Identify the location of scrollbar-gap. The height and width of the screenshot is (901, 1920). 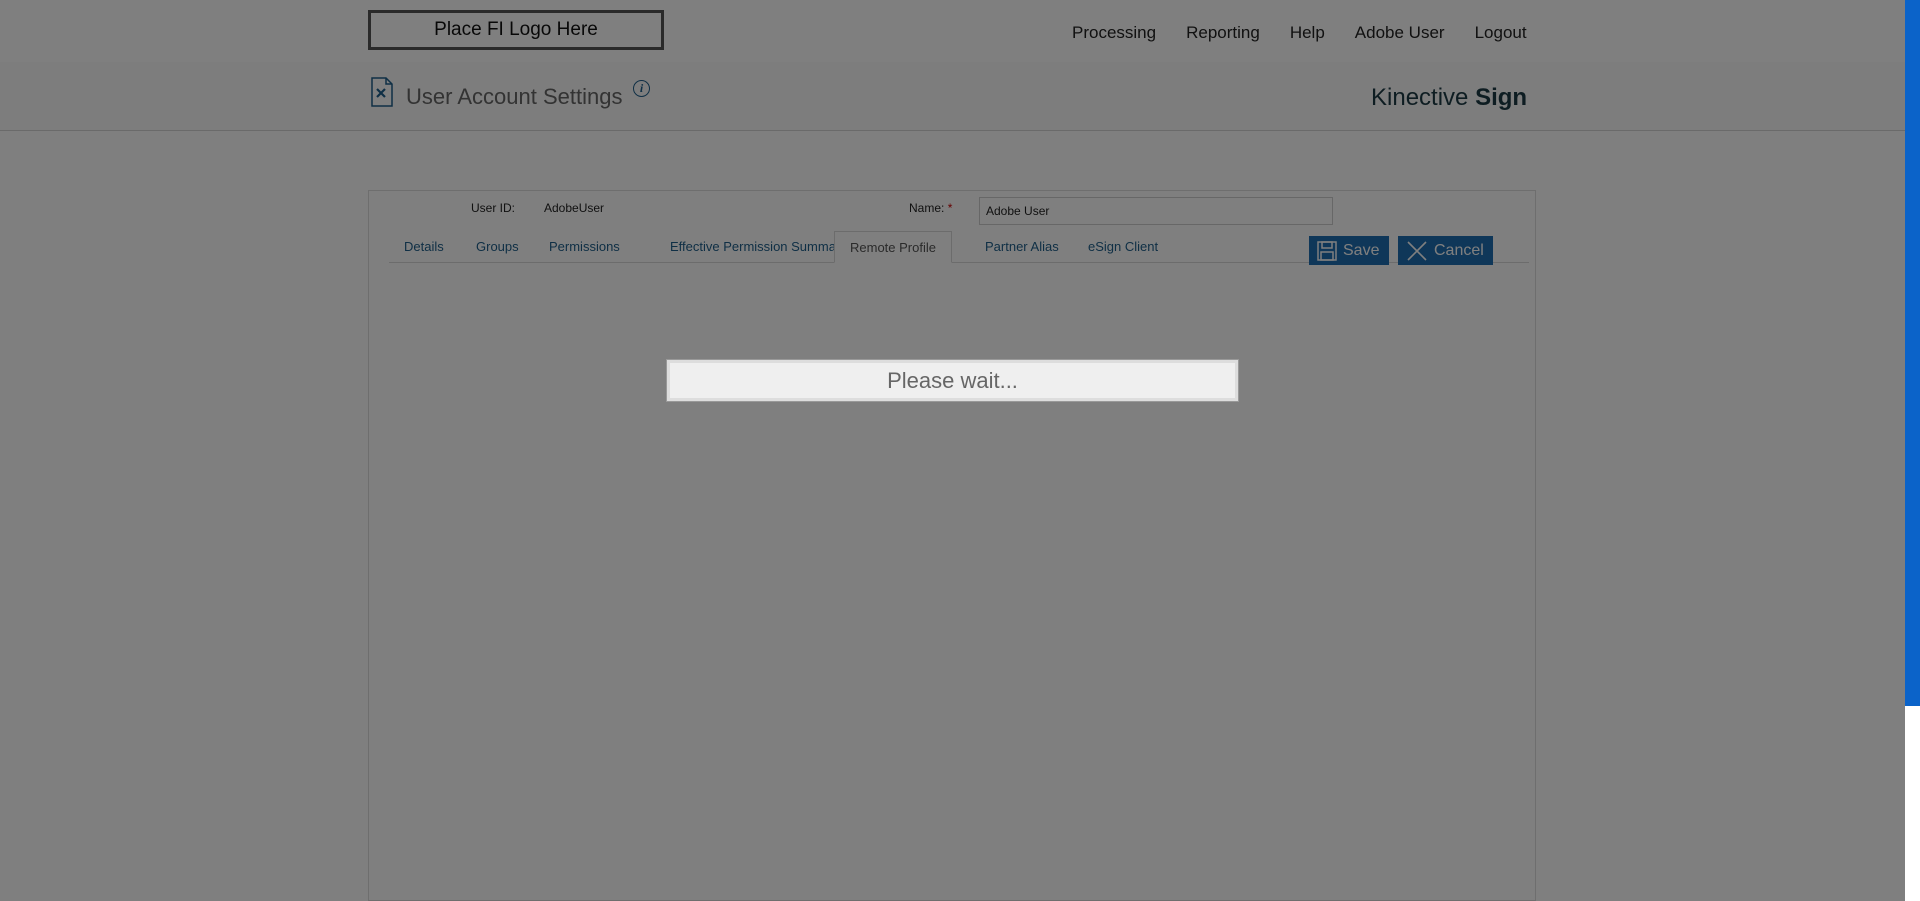
(1912, 803).